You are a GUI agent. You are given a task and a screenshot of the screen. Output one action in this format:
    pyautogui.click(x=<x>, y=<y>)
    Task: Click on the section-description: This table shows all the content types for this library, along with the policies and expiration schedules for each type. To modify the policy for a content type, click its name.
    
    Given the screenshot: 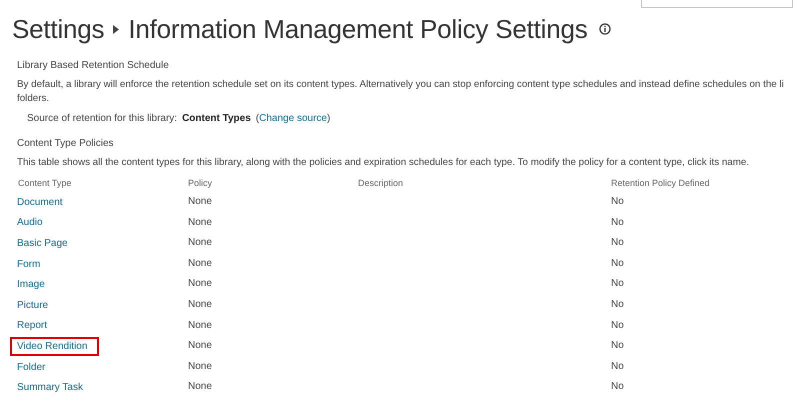 What is the action you would take?
    pyautogui.click(x=383, y=163)
    